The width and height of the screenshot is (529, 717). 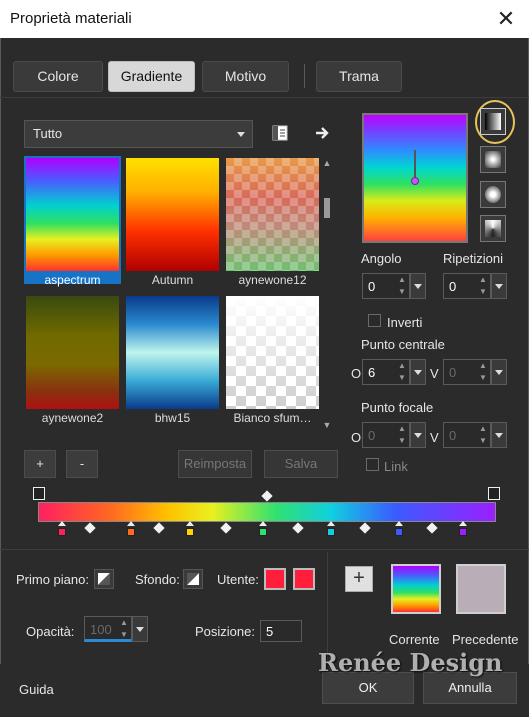 What do you see at coordinates (264, 549) in the screenshot?
I see `section-divider` at bounding box center [264, 549].